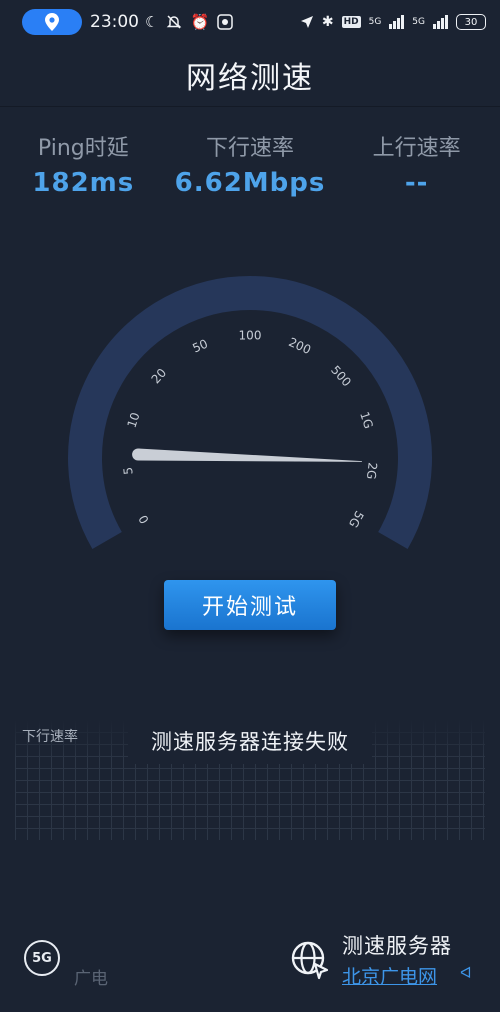 Image resolution: width=500 pixels, height=1012 pixels. What do you see at coordinates (83, 148) in the screenshot?
I see `metric-label: Ping时延` at bounding box center [83, 148].